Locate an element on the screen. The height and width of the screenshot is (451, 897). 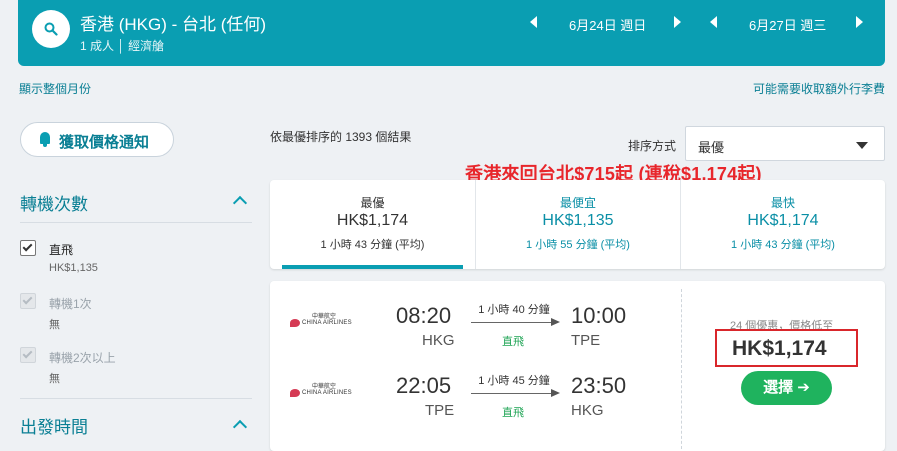
depart-time-filter-title: 出發時間 is located at coordinates (54, 425).